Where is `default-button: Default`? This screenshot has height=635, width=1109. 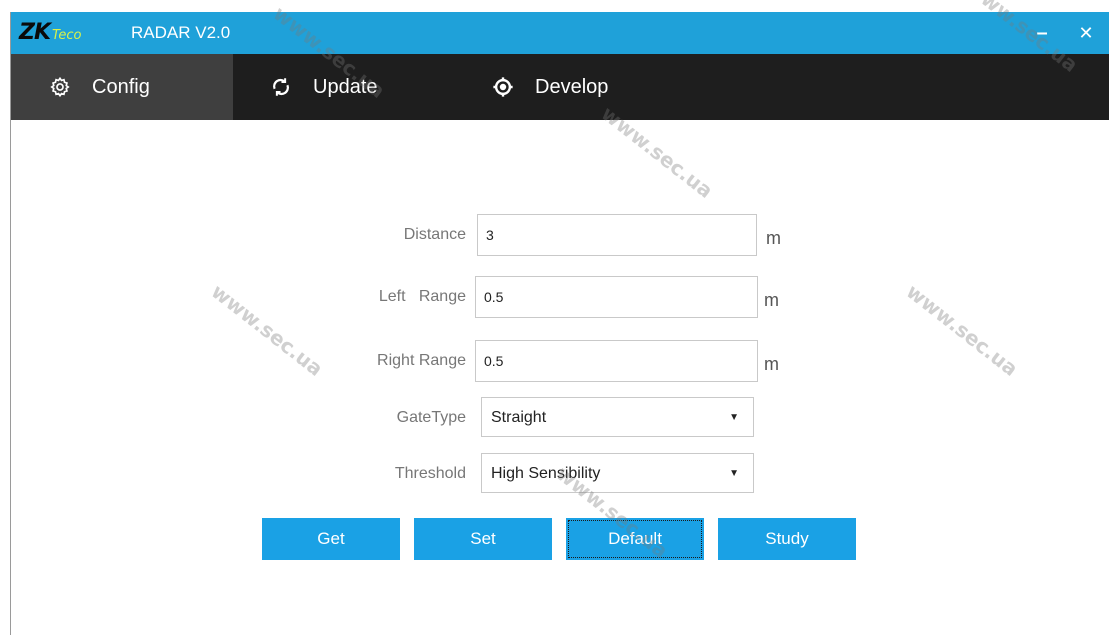 default-button: Default is located at coordinates (635, 539).